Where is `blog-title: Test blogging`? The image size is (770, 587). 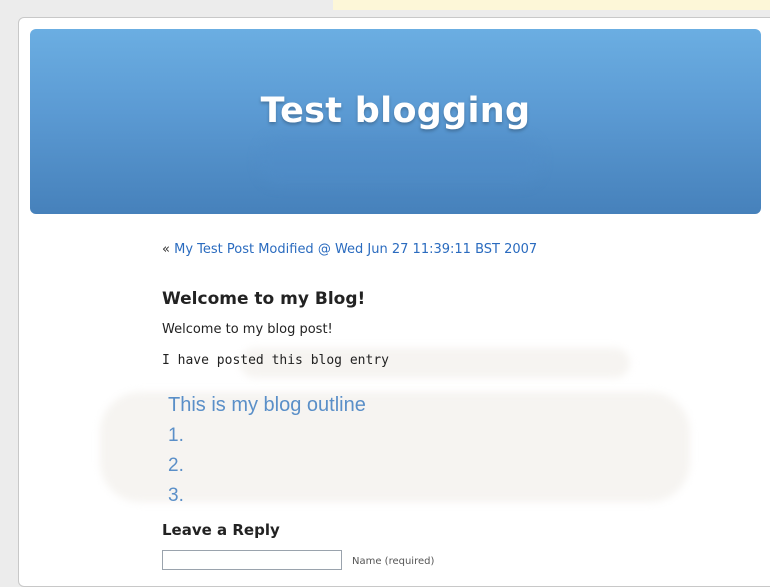 blog-title: Test blogging is located at coordinates (395, 111).